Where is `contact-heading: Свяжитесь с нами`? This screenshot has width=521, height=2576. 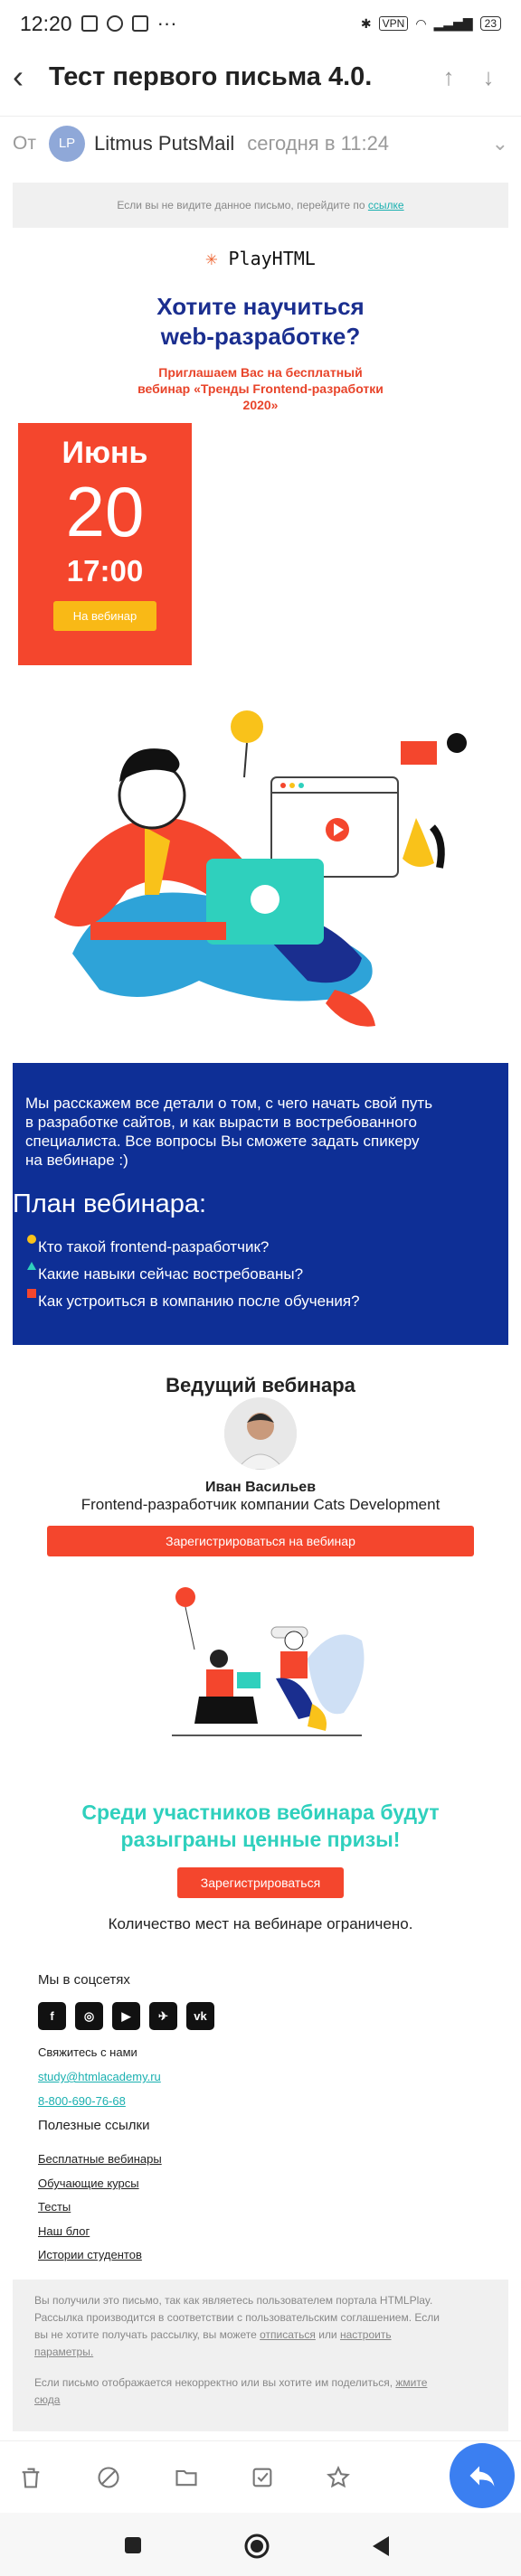
contact-heading: Свяжитесь с нами is located at coordinates (87, 2052).